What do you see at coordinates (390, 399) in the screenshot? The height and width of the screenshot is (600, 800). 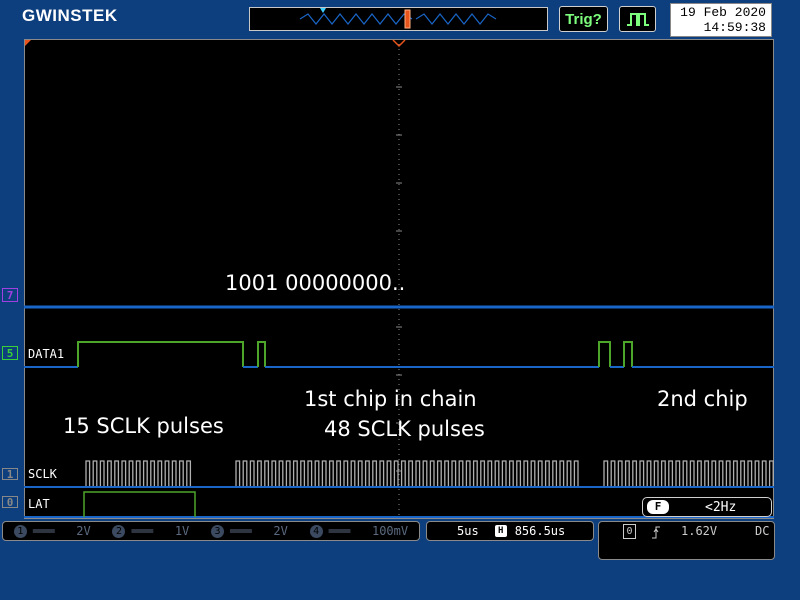 I see `first-chip-annotation: 1st chip in chain` at bounding box center [390, 399].